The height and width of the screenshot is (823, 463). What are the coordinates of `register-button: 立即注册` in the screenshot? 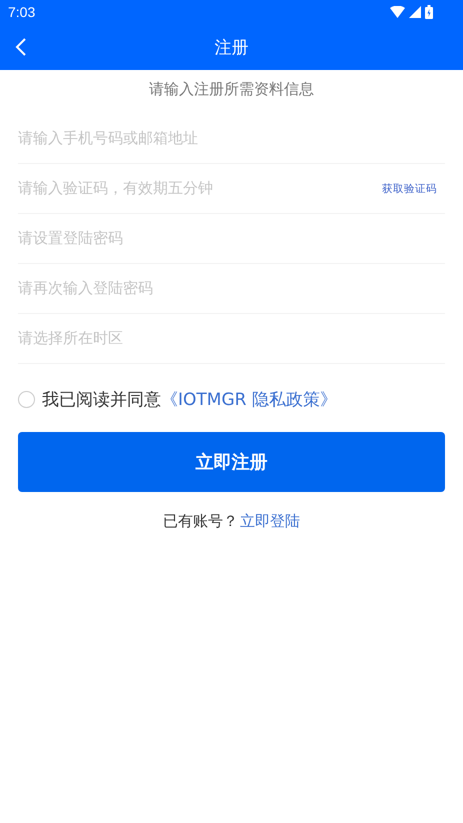 It's located at (231, 462).